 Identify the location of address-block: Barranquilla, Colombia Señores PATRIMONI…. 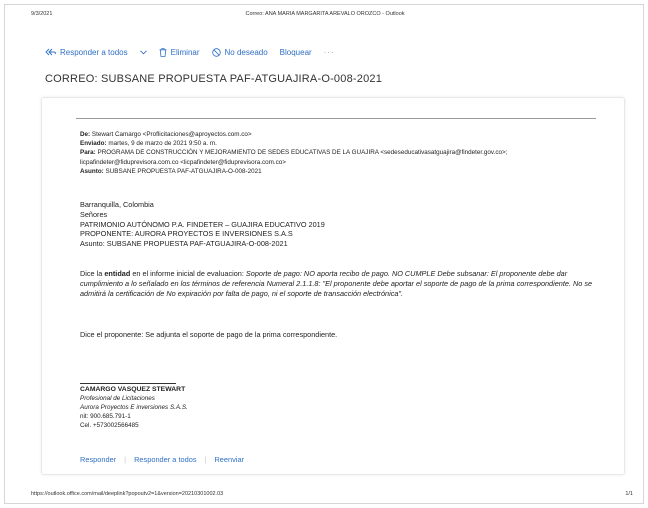
(341, 224).